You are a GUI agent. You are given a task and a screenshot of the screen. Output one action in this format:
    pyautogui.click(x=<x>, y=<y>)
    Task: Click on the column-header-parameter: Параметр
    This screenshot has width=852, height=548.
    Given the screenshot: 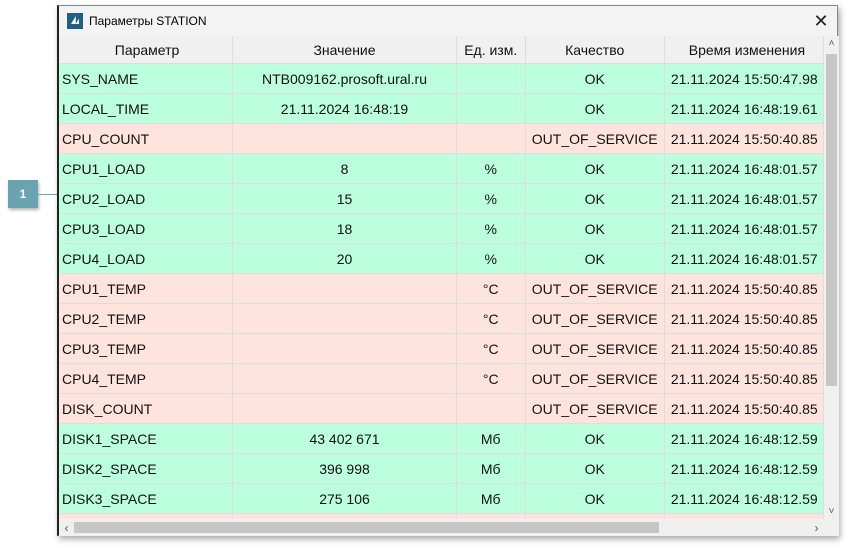 What is the action you would take?
    pyautogui.click(x=146, y=49)
    